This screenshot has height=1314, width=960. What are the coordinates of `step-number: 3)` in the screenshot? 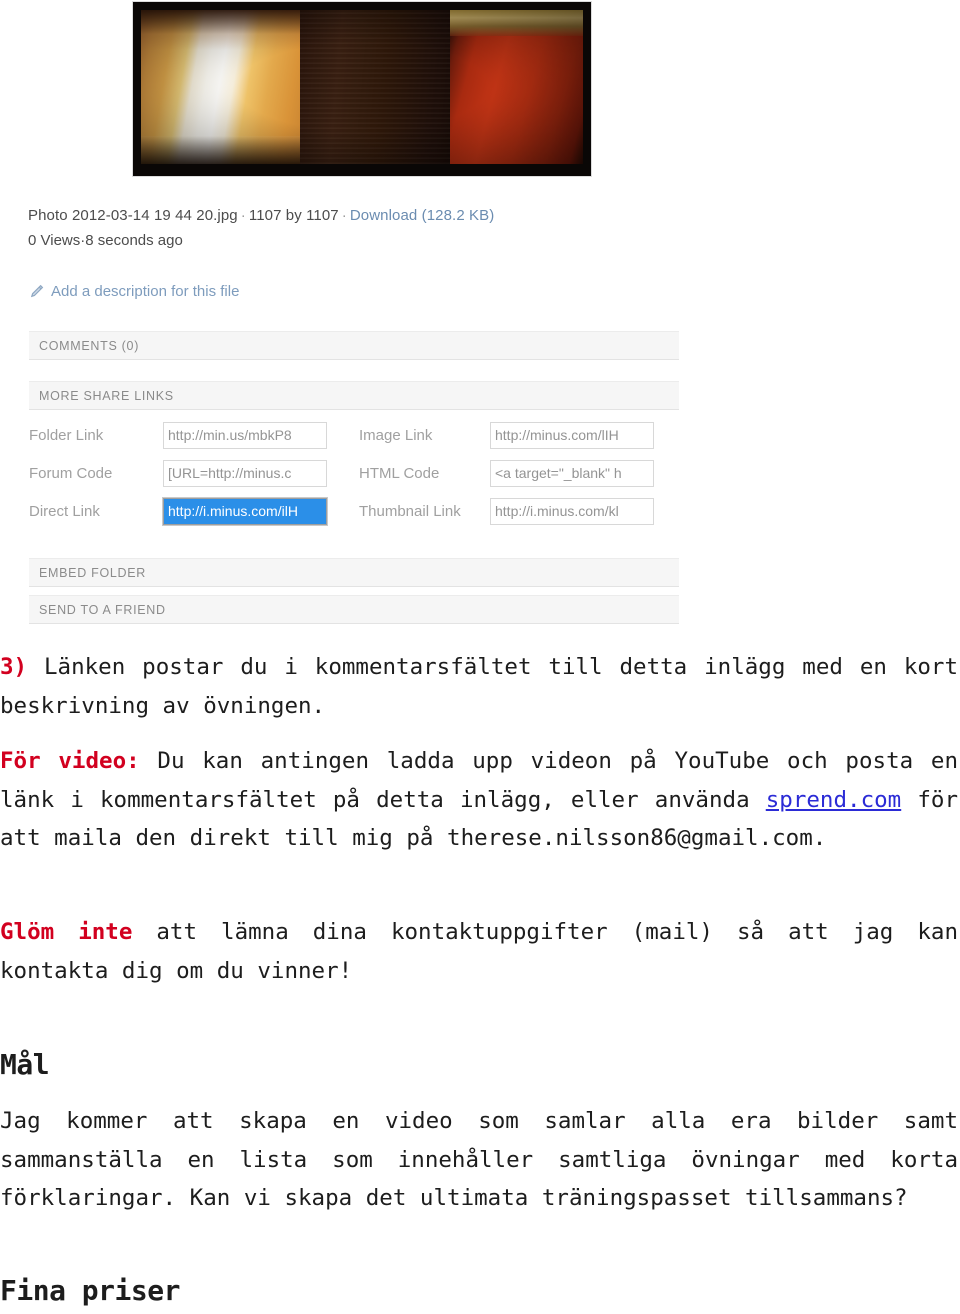 It's located at (14, 667).